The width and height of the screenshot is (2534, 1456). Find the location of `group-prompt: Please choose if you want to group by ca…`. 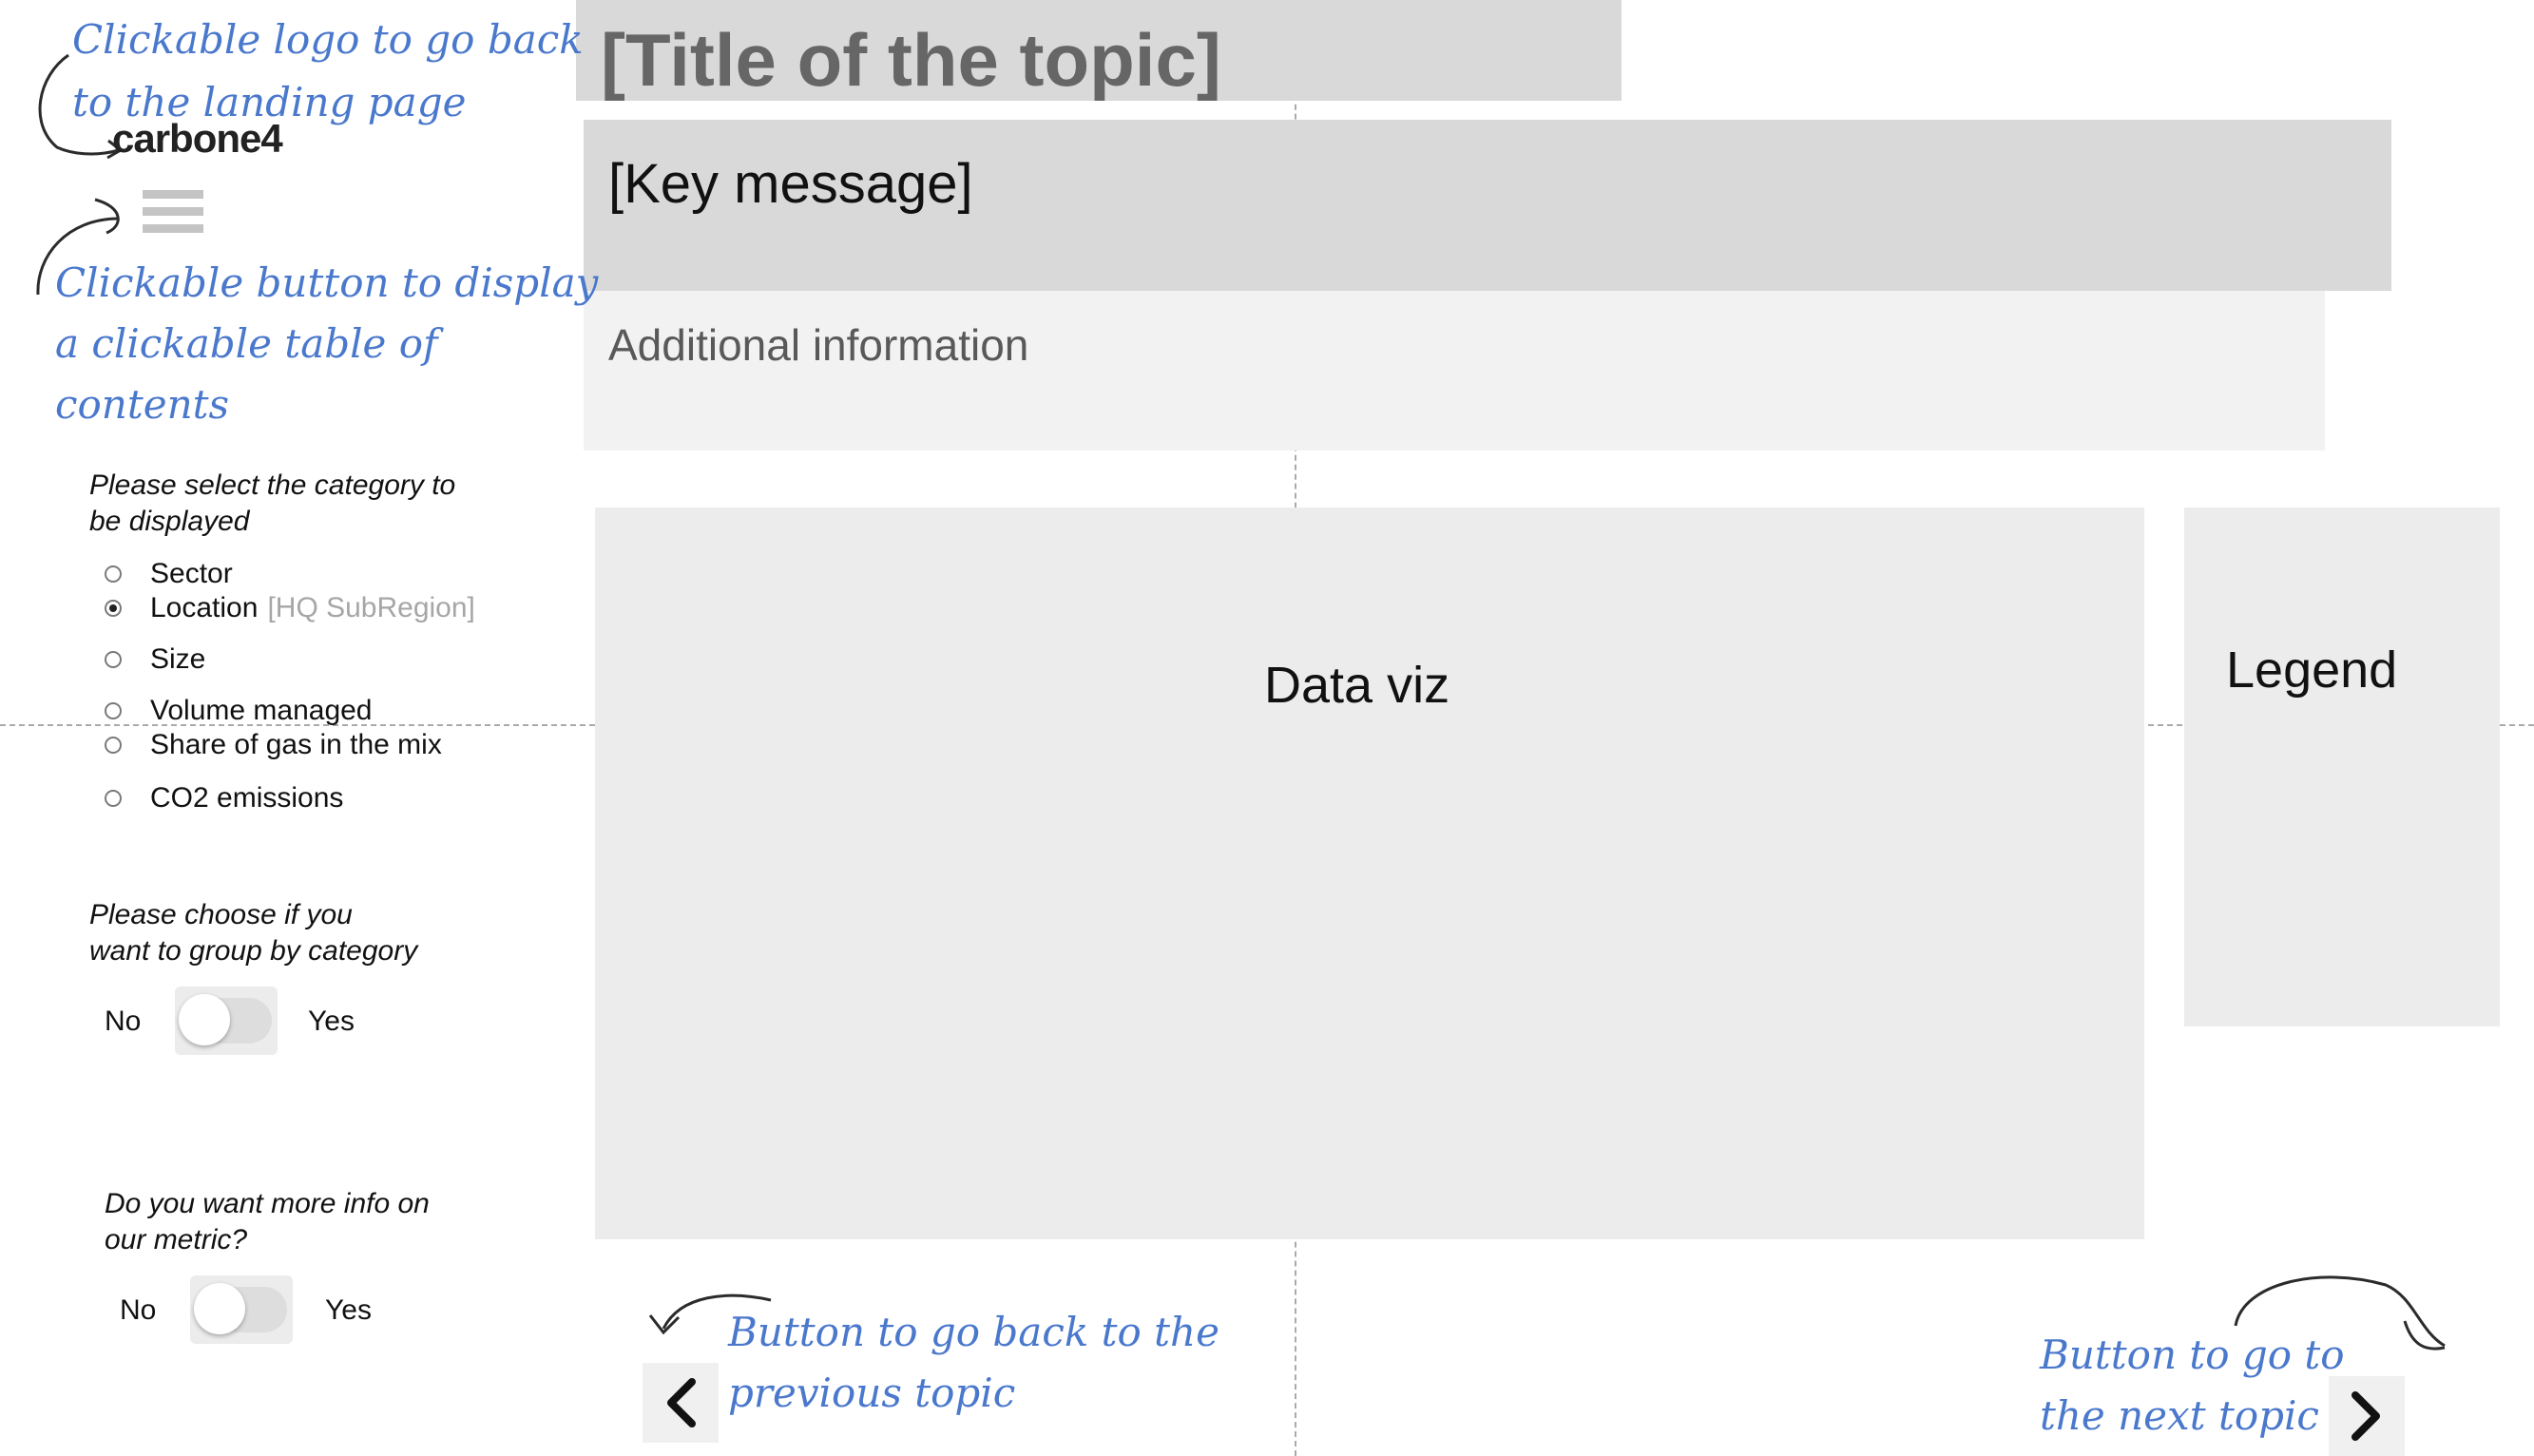

group-prompt: Please choose if you want to group by ca… is located at coordinates (253, 933).